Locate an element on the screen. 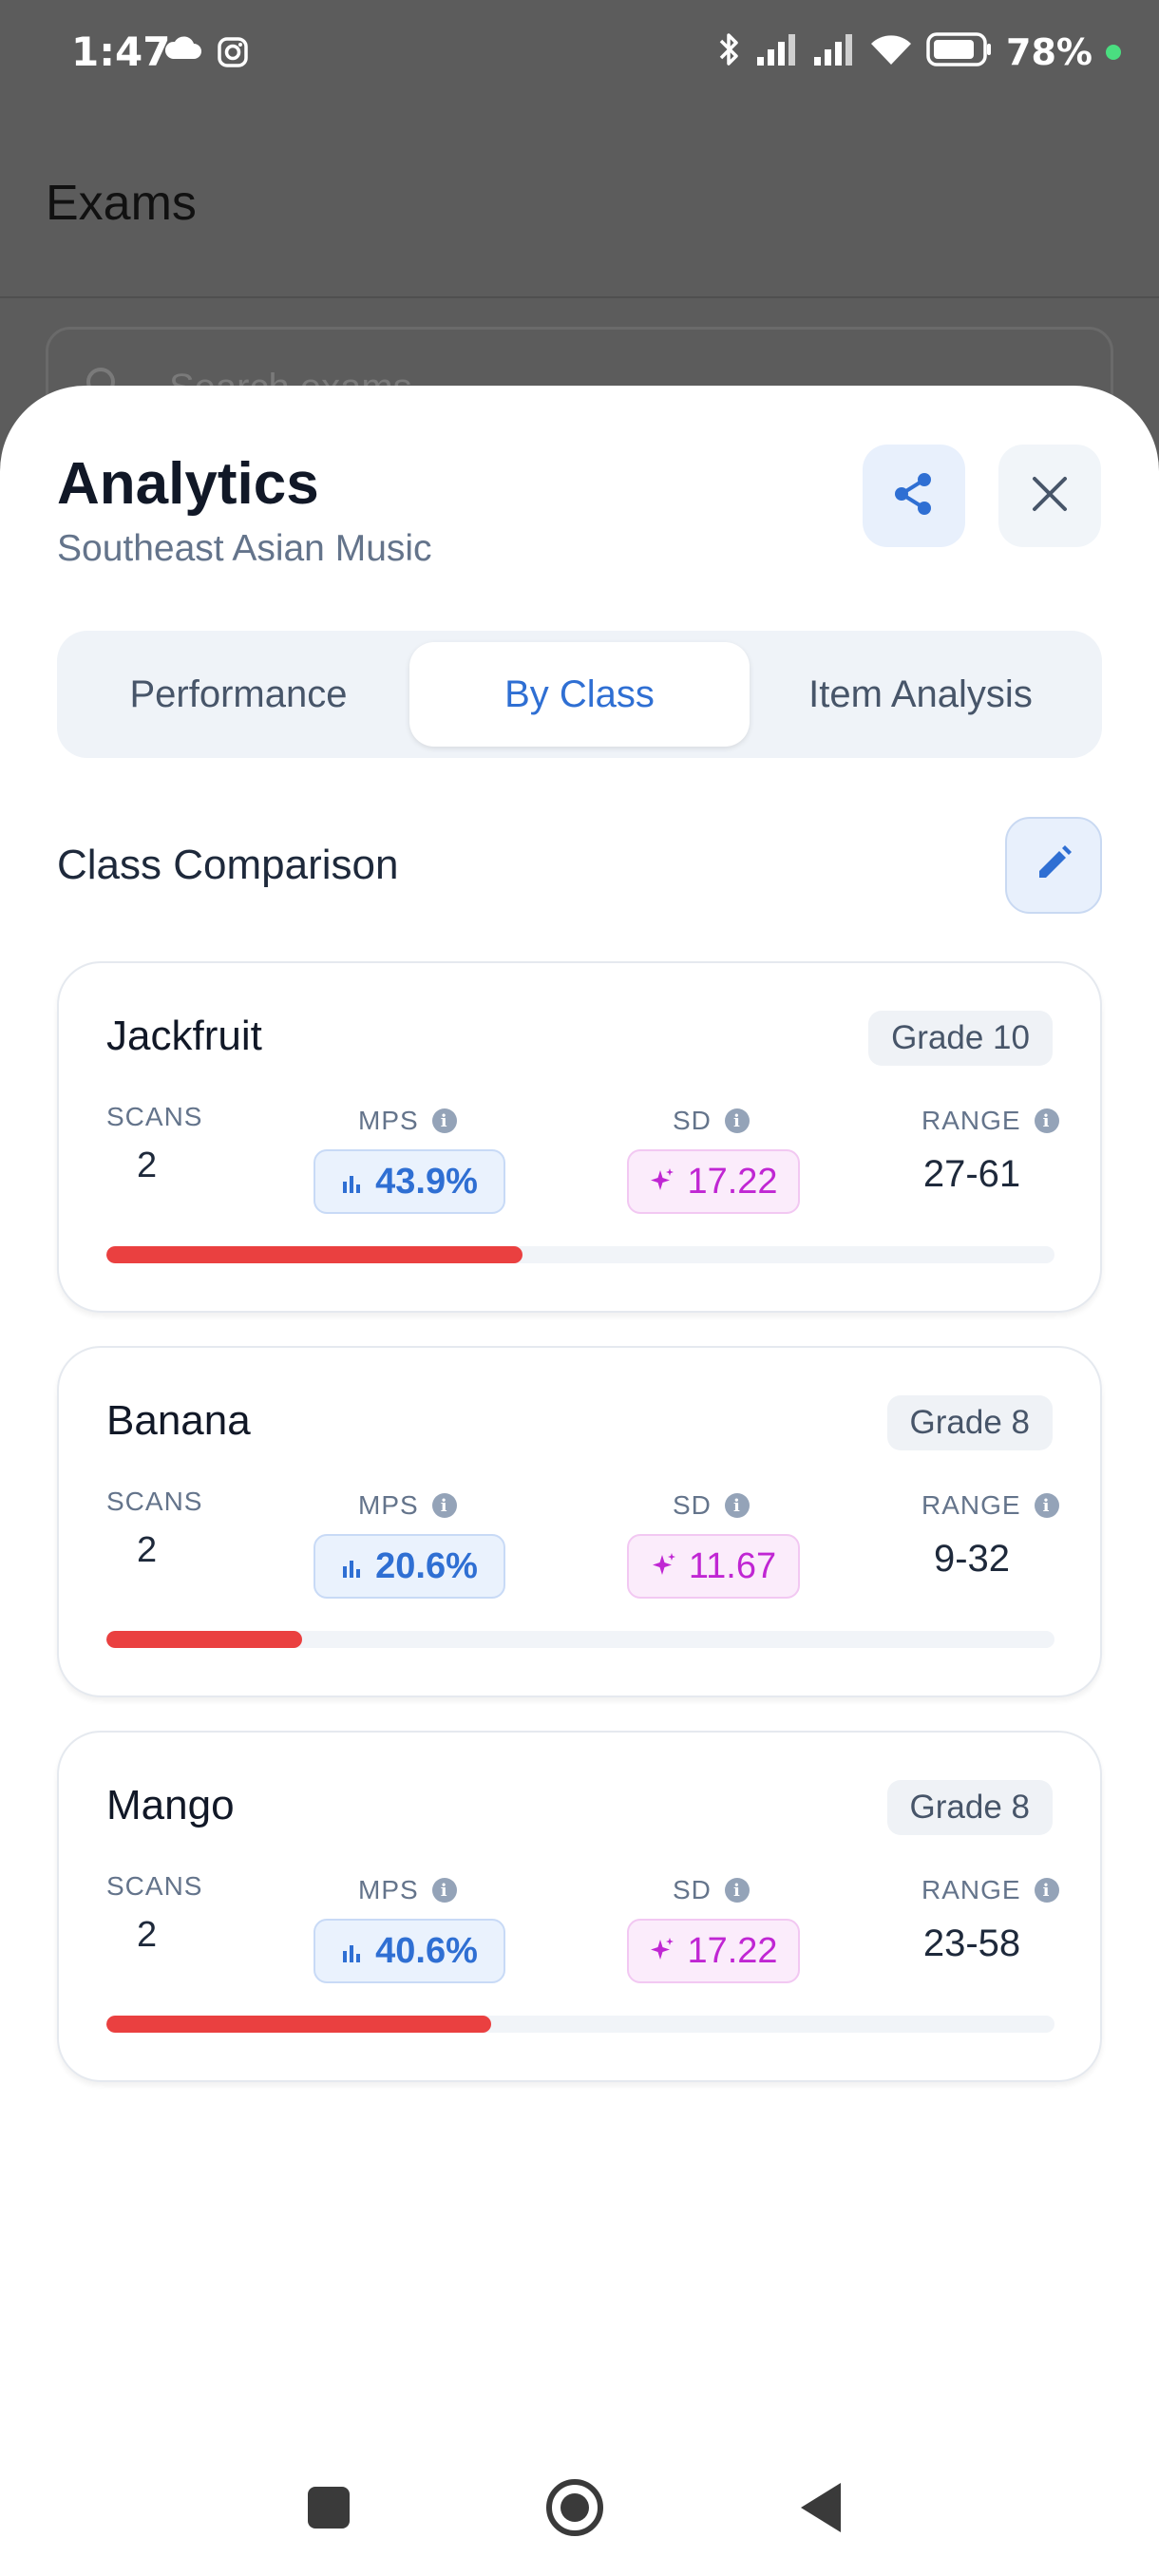 Image resolution: width=1159 pixels, height=2576 pixels. close-button is located at coordinates (1049, 496).